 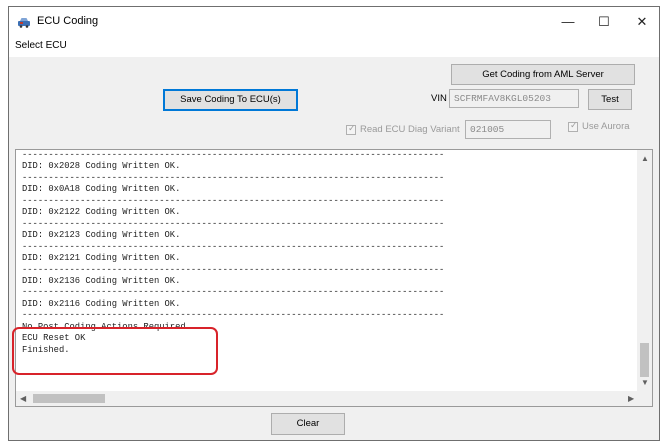 What do you see at coordinates (101, 166) in the screenshot?
I see `log-line: DID: 0x2028 Coding Written OK.` at bounding box center [101, 166].